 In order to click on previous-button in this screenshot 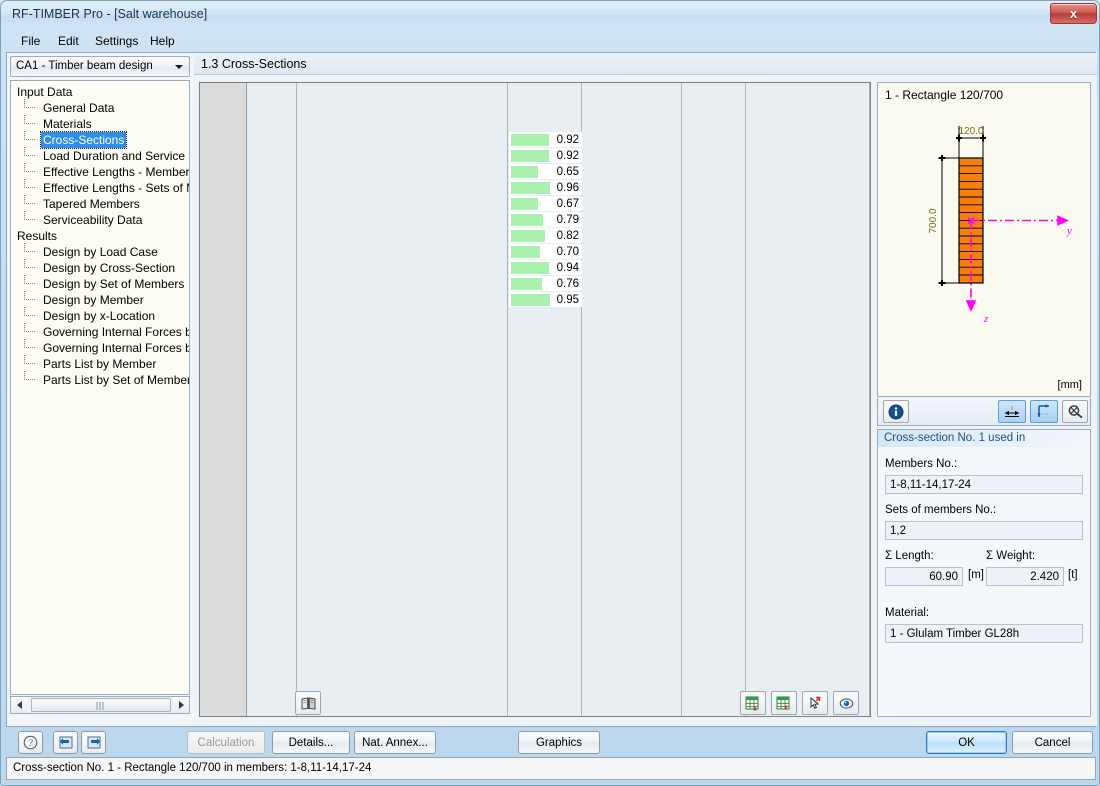, I will do `click(65, 742)`.